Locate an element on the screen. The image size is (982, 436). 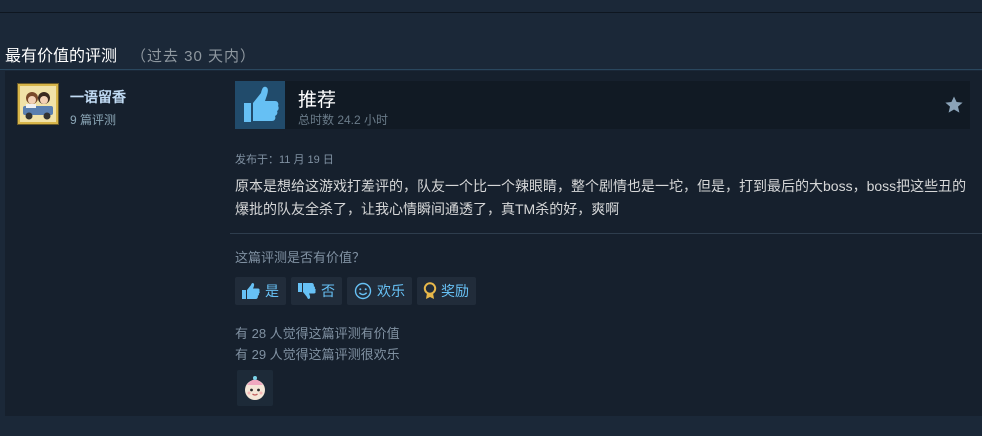
vote-label: 推荐 is located at coordinates (317, 100).